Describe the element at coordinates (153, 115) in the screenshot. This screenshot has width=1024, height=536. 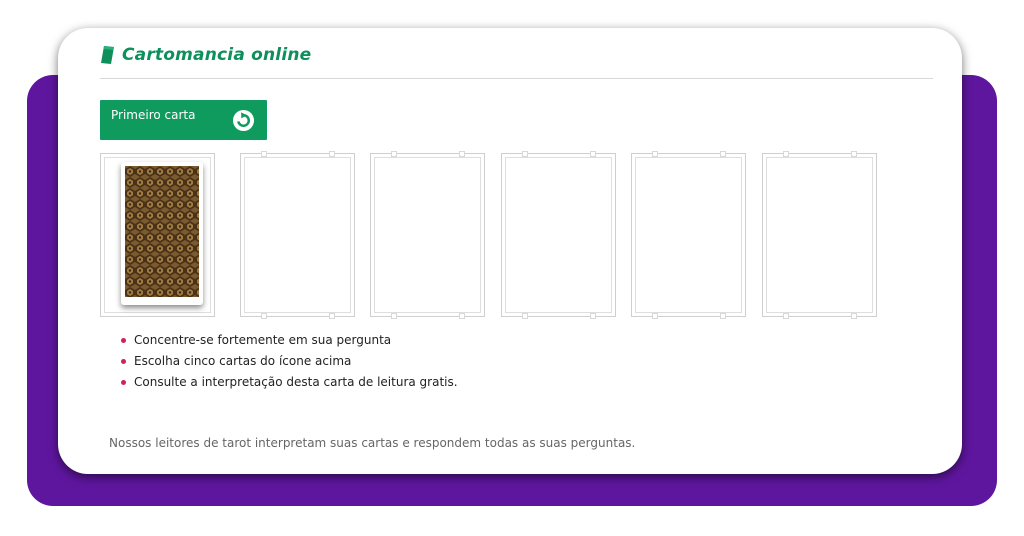
I see `first-card-button-label: Primeiro carta` at that location.